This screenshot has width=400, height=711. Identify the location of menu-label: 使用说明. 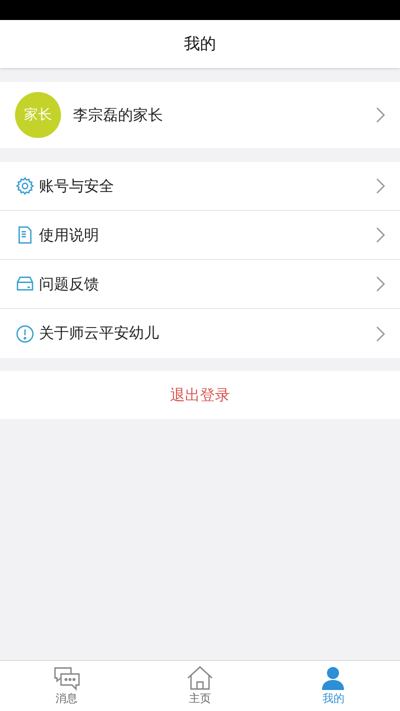
(69, 235).